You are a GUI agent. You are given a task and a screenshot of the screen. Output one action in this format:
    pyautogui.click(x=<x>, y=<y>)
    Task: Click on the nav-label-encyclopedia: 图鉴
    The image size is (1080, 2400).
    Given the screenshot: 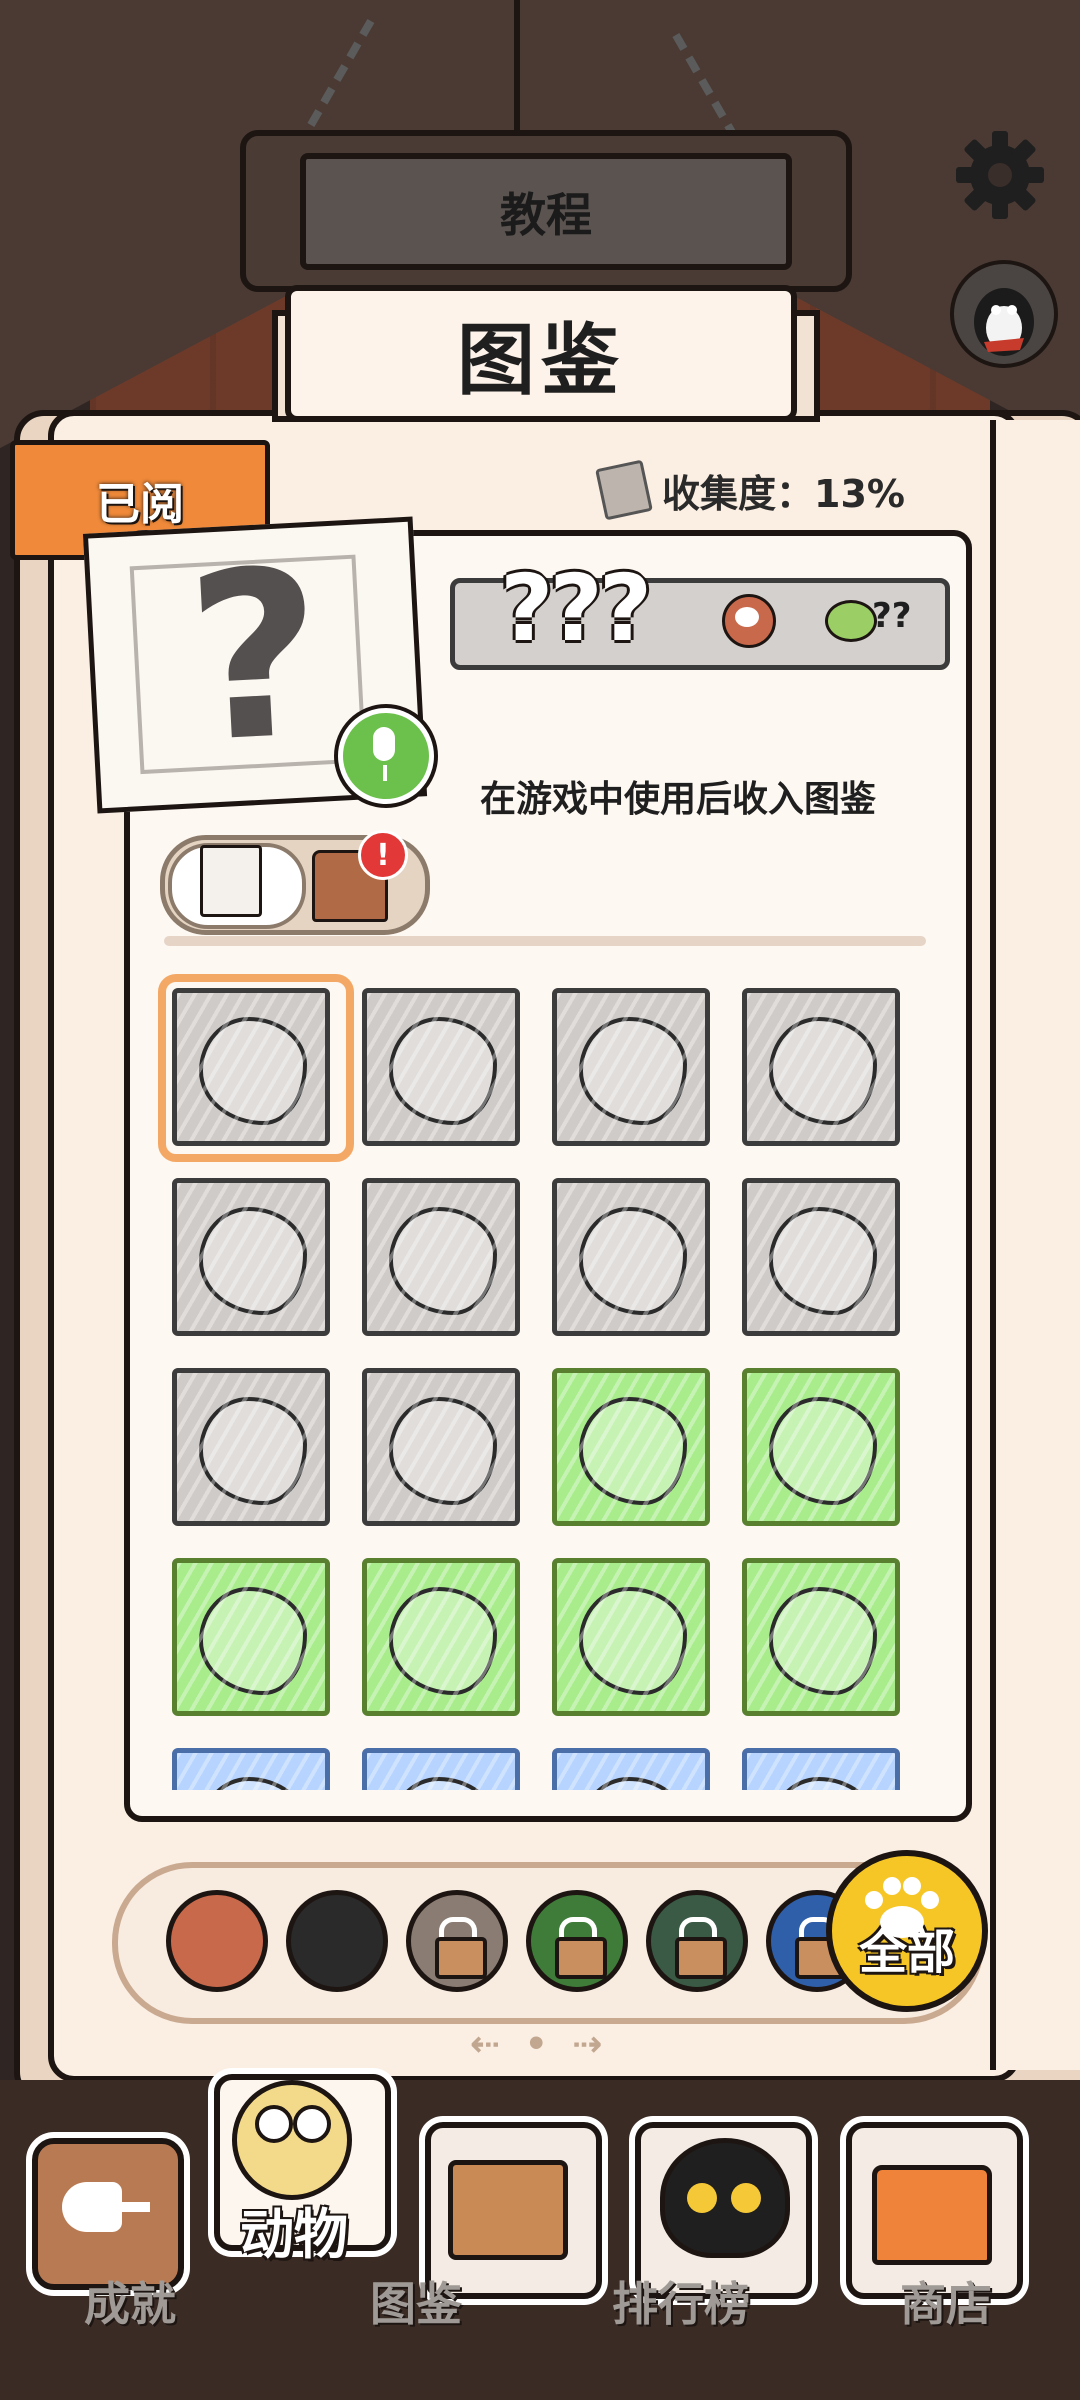 What is the action you would take?
    pyautogui.click(x=416, y=2304)
    